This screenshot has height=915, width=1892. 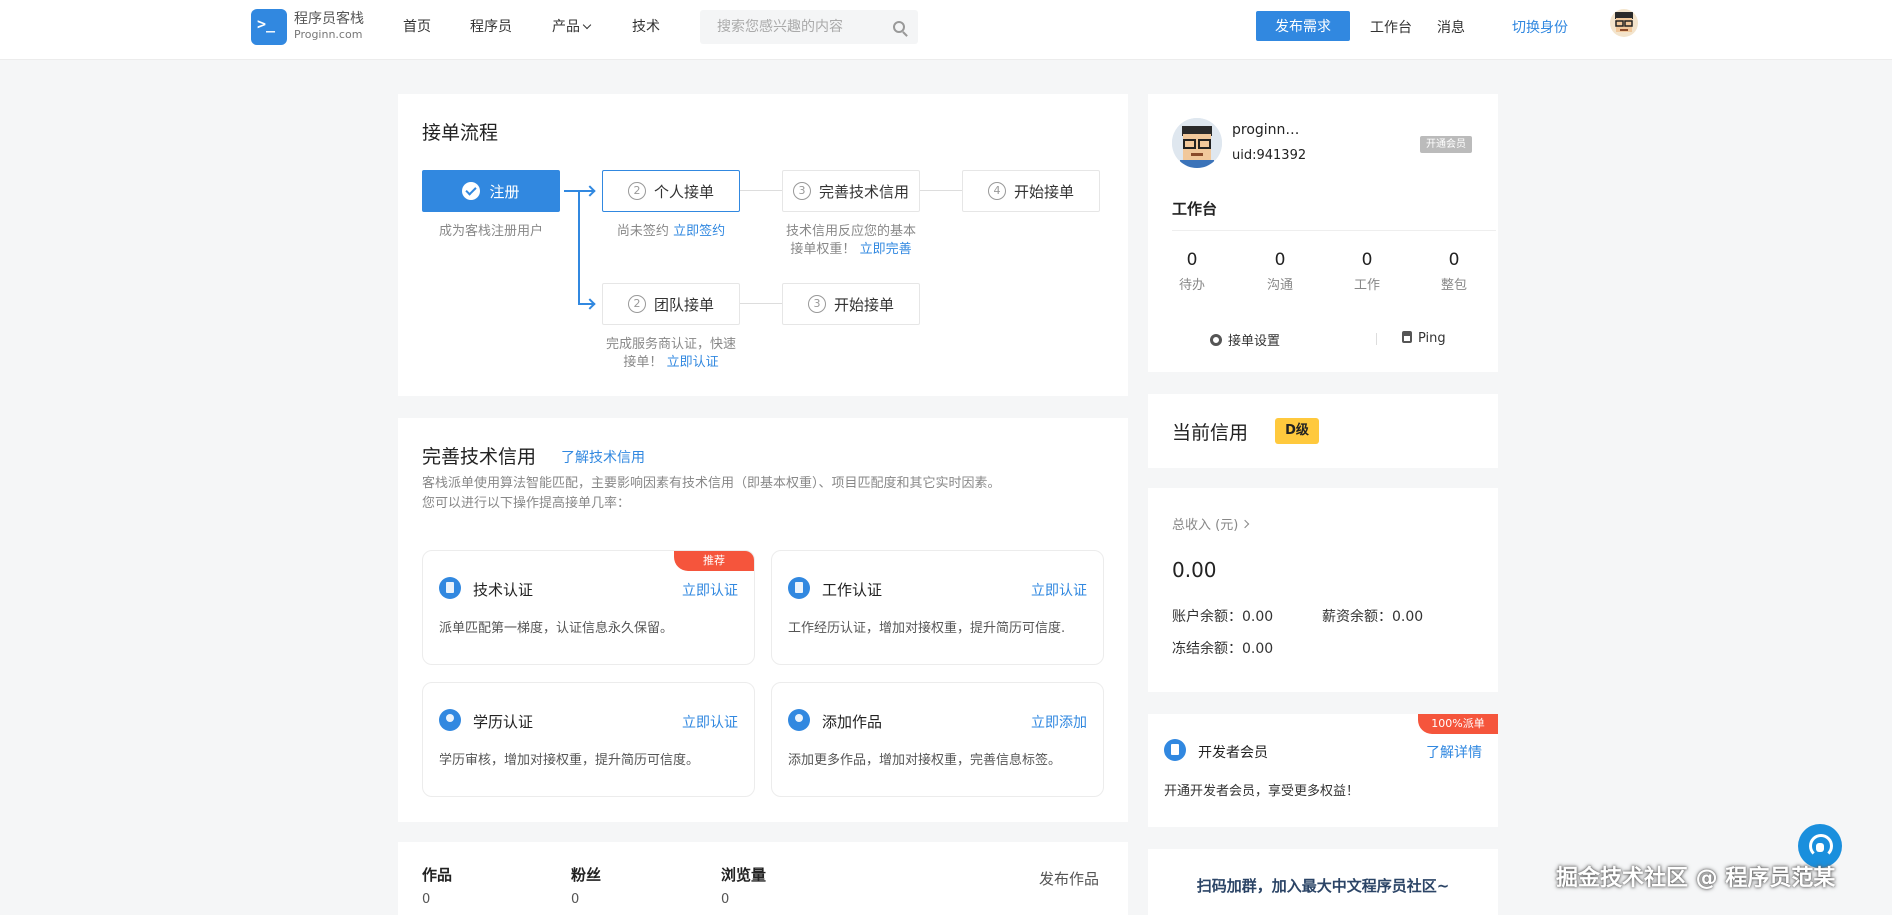 I want to click on balance-value: 0.00, so click(x=1258, y=617).